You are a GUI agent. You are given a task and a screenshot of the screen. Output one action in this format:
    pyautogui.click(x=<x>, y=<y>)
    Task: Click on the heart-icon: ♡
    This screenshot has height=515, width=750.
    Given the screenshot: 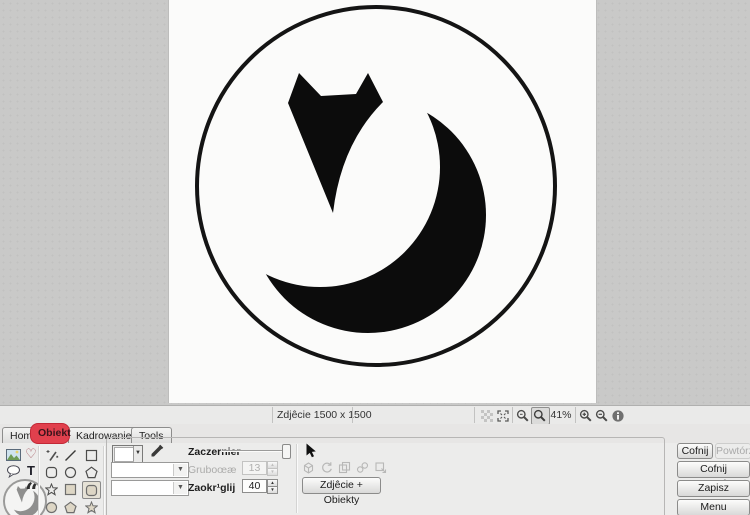 What is the action you would take?
    pyautogui.click(x=31, y=453)
    